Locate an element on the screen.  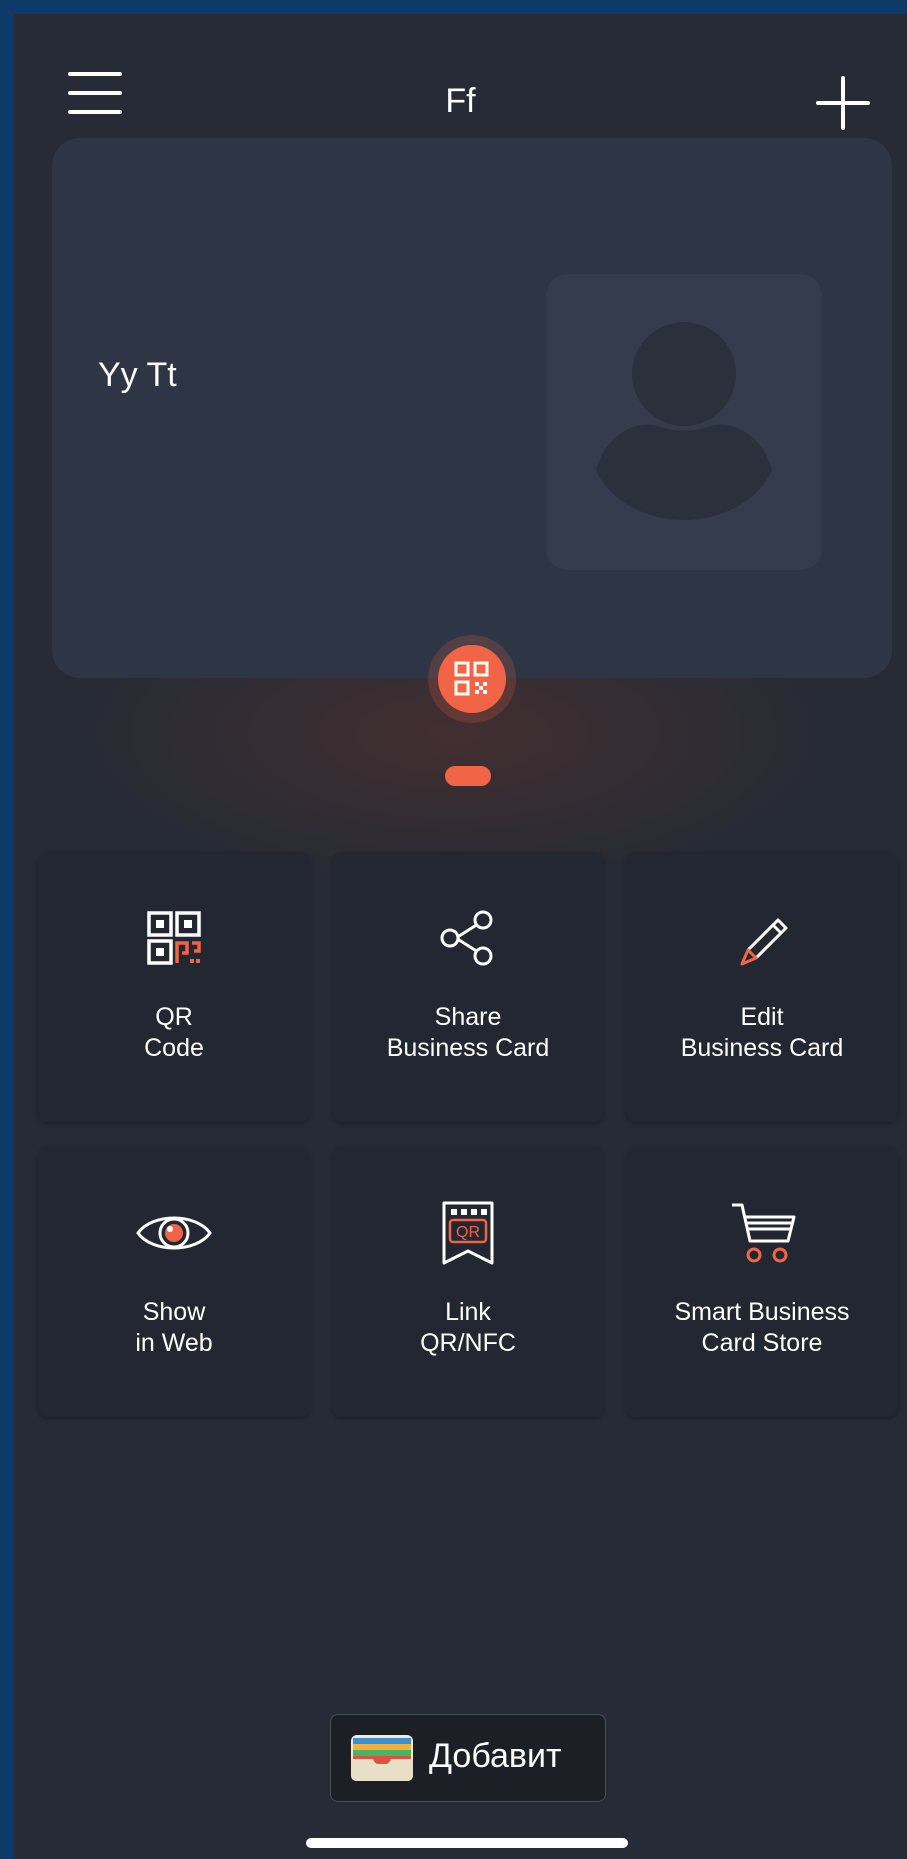
shopping-cart-icon is located at coordinates (764, 1233).